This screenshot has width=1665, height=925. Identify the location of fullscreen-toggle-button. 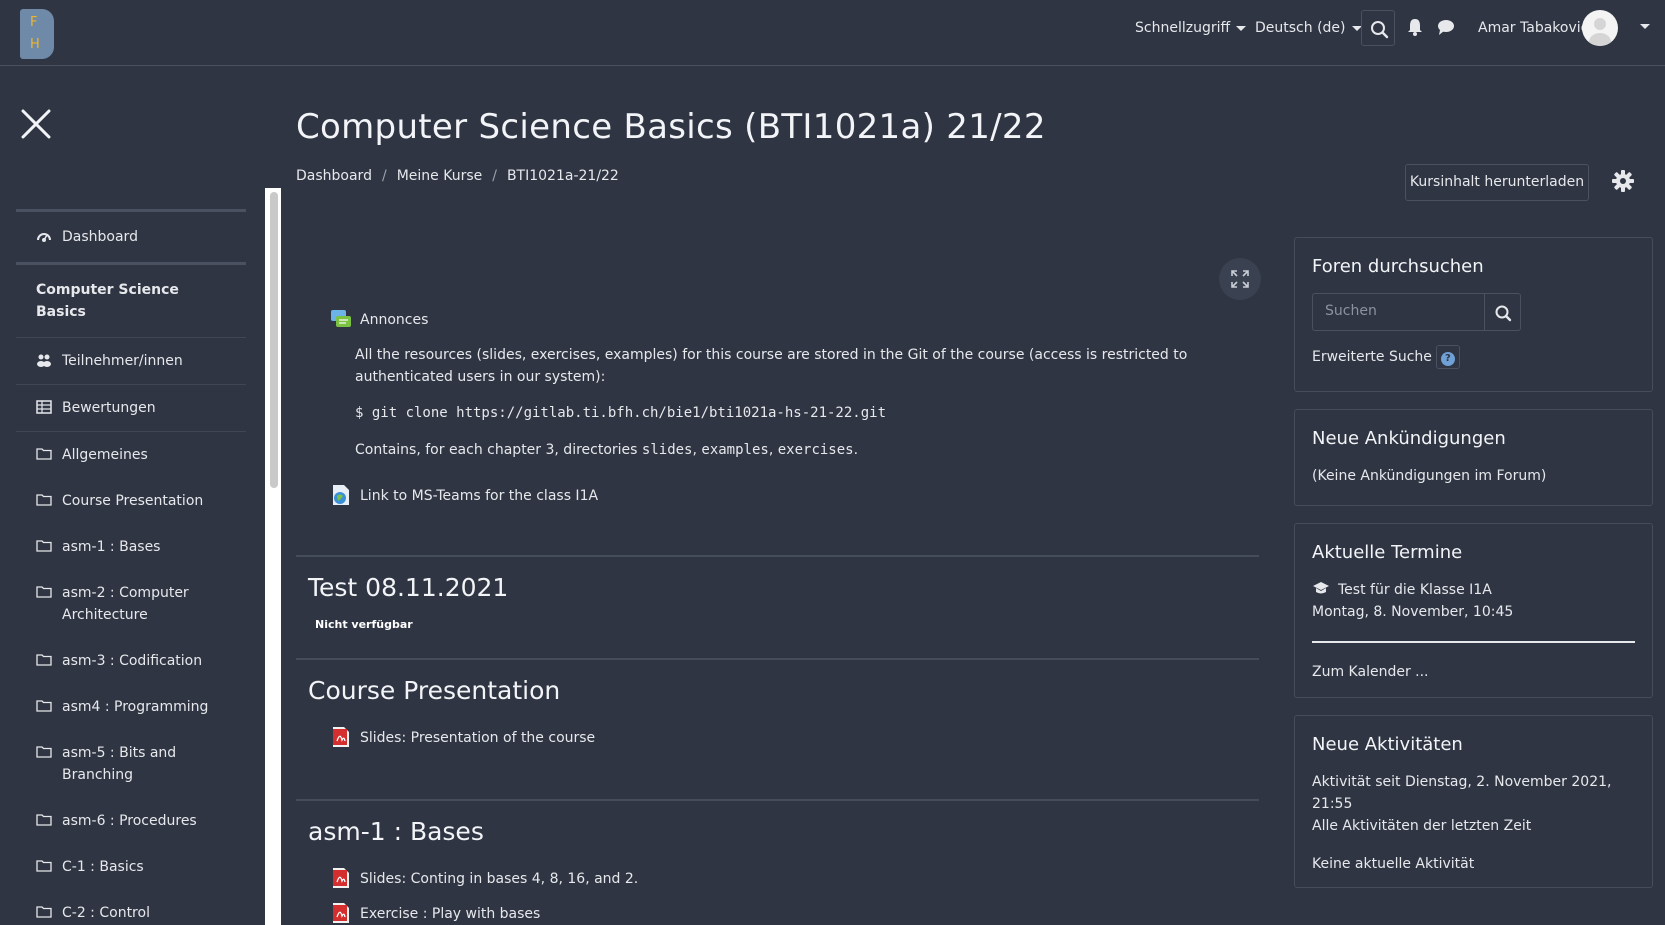
(1240, 279).